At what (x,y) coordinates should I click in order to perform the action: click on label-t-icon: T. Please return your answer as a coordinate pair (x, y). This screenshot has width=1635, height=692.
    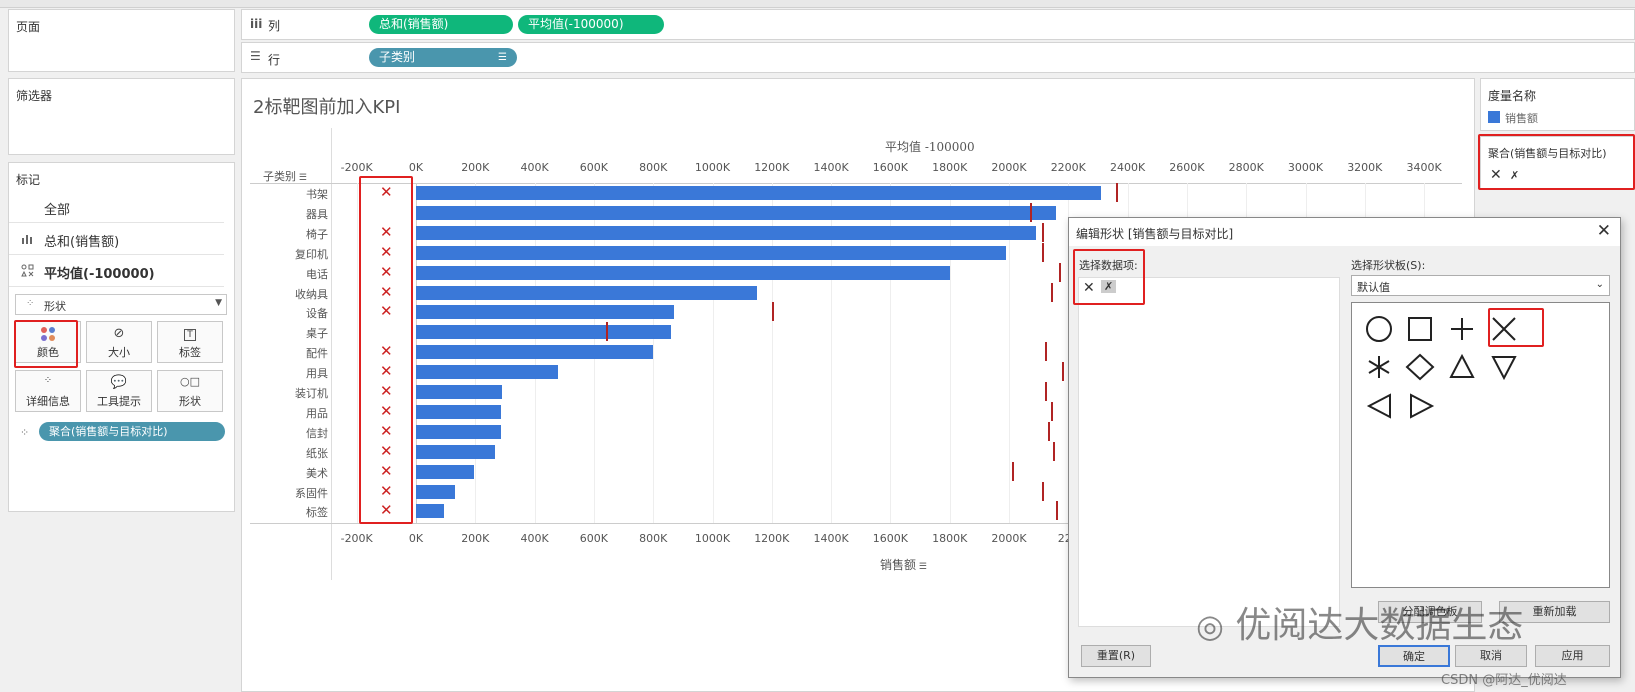
    Looking at the image, I should click on (190, 334).